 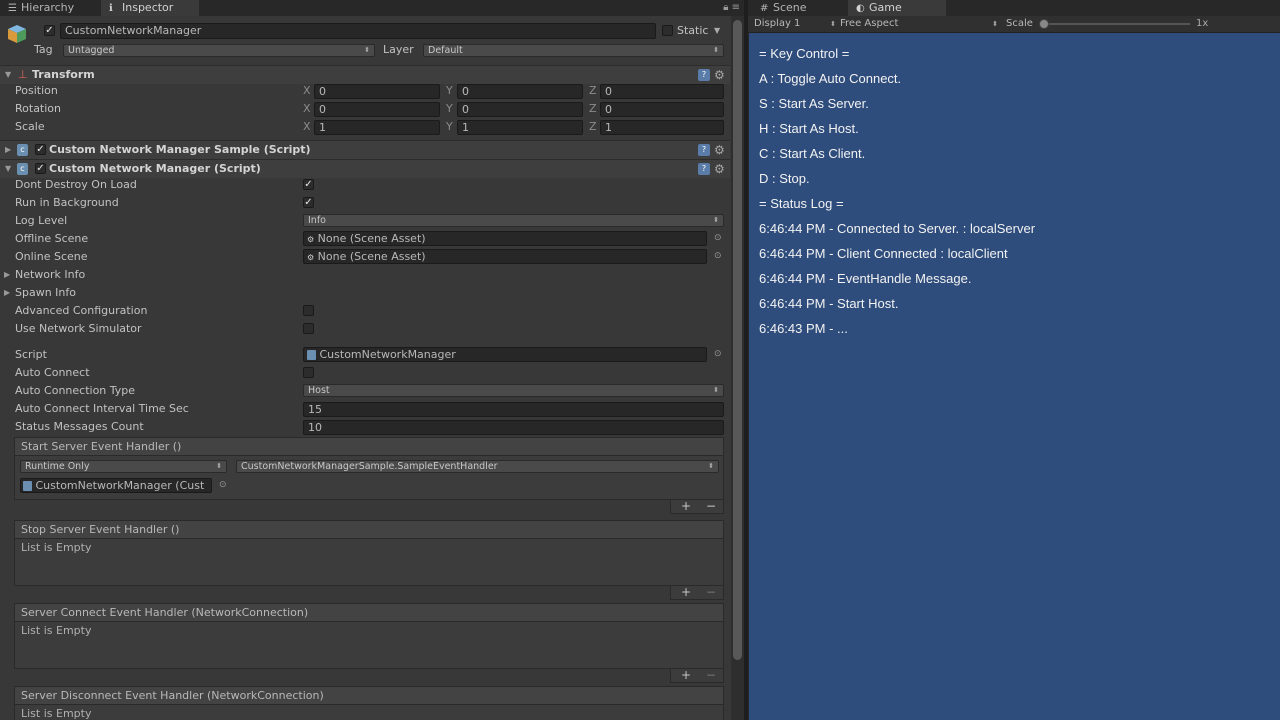 I want to click on stop-server-event-header: Stop Server Event Handler (), so click(x=369, y=529).